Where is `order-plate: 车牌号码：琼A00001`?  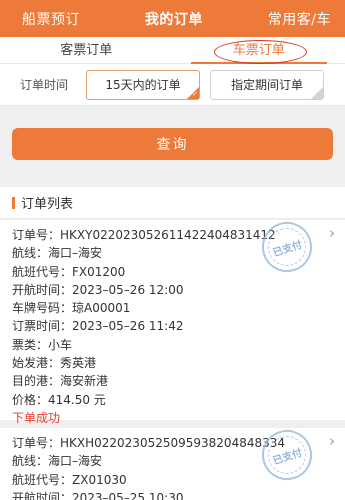 order-plate: 车牌号码：琼A00001 is located at coordinates (71, 308).